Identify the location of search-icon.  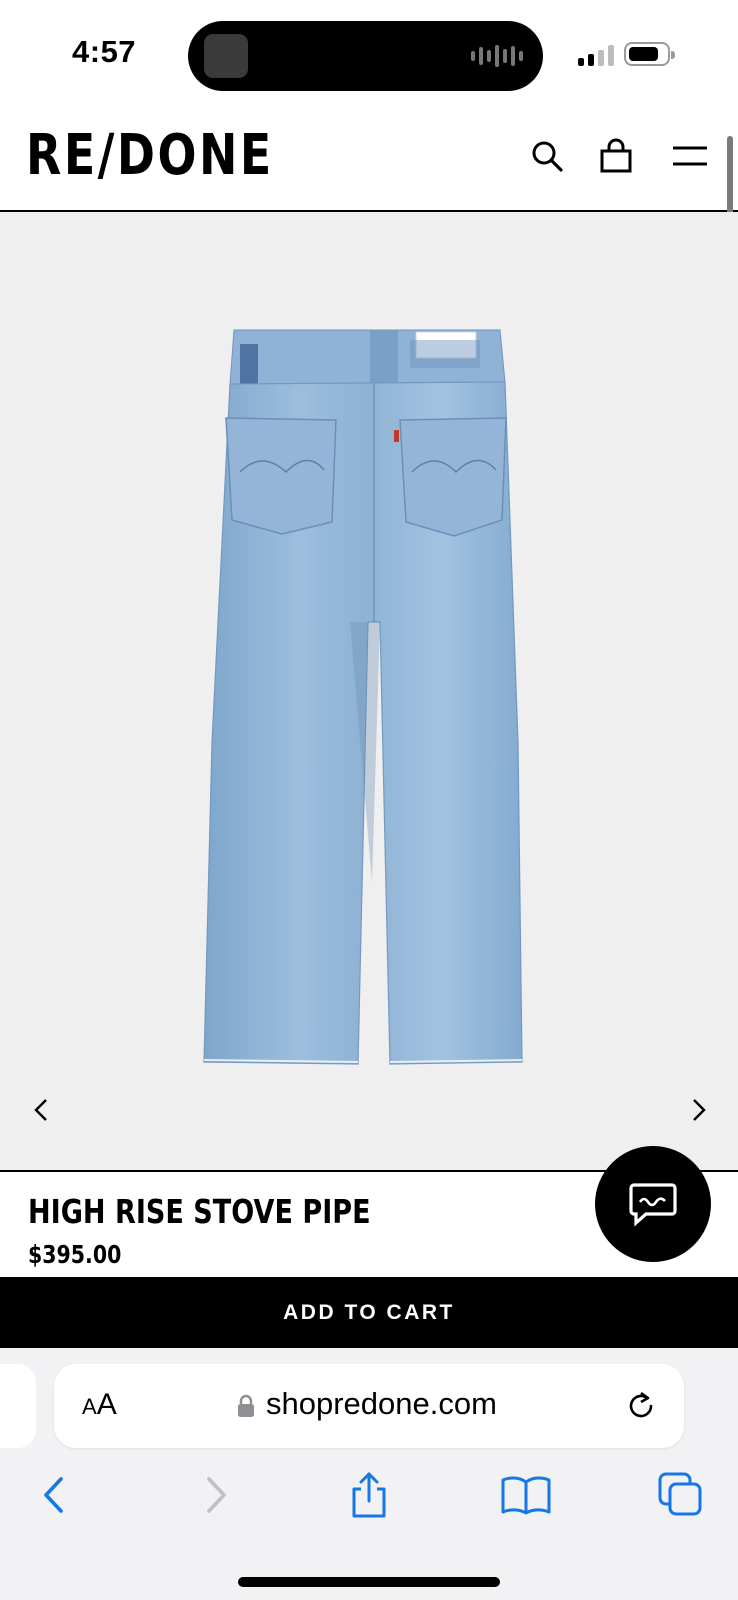
(547, 156).